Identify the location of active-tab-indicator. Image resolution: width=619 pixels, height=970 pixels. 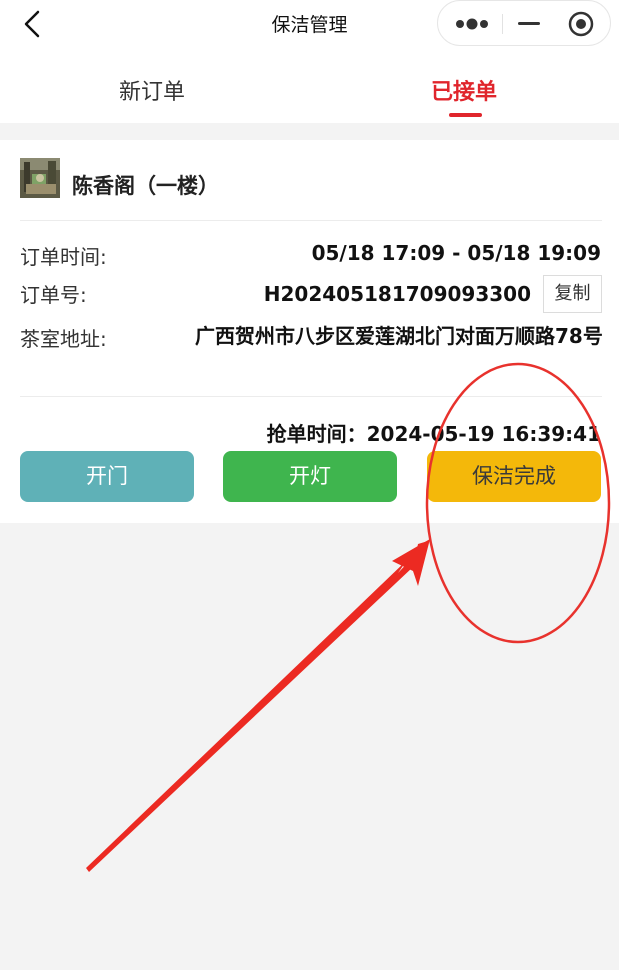
(465, 115).